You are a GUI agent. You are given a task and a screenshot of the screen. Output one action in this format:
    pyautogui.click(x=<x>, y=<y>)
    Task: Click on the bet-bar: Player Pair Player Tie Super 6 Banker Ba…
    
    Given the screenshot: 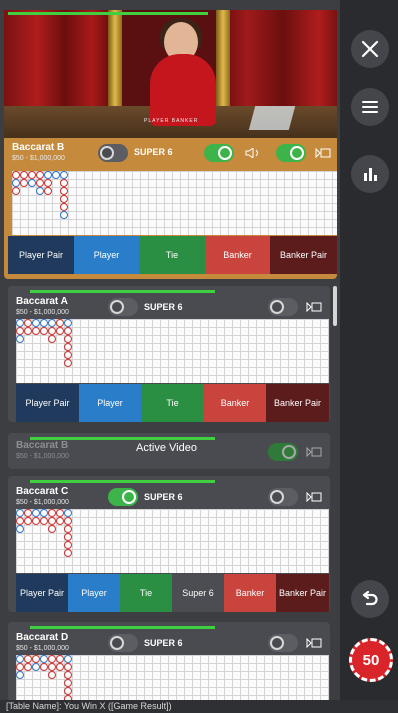 What is the action you would take?
    pyautogui.click(x=172, y=593)
    